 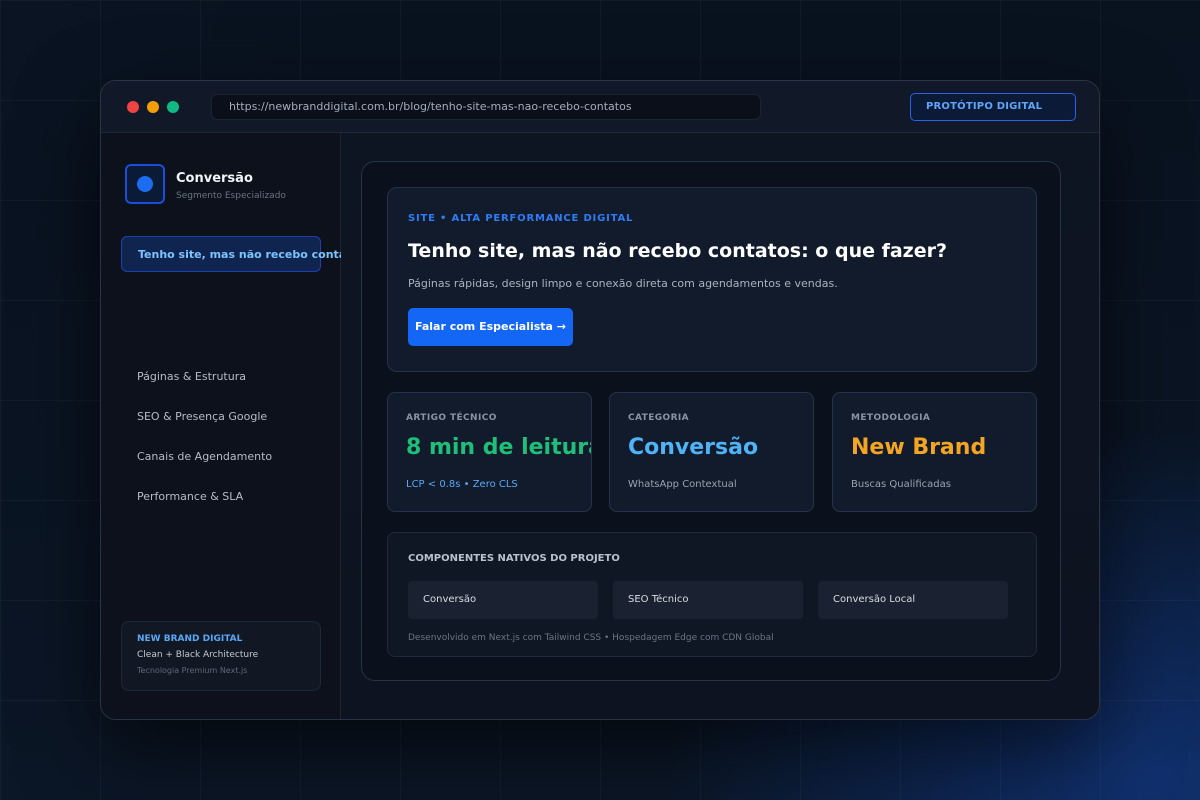 I want to click on footer-tech-note: Tecnologia Premium Next.js, so click(x=192, y=670).